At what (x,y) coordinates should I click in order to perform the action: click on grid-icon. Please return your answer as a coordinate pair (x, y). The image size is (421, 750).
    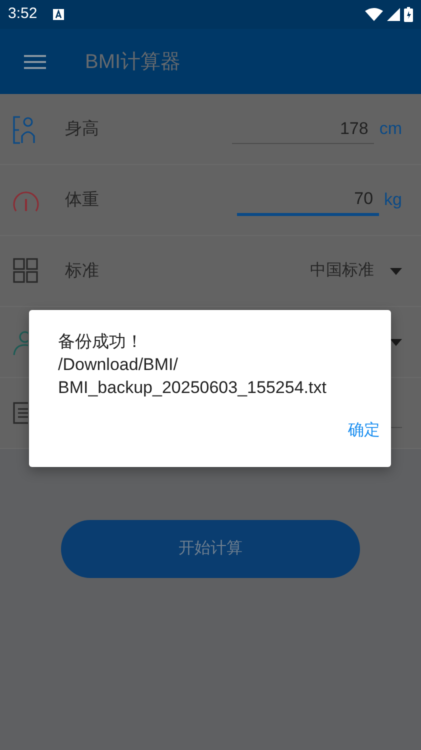
    Looking at the image, I should click on (26, 271).